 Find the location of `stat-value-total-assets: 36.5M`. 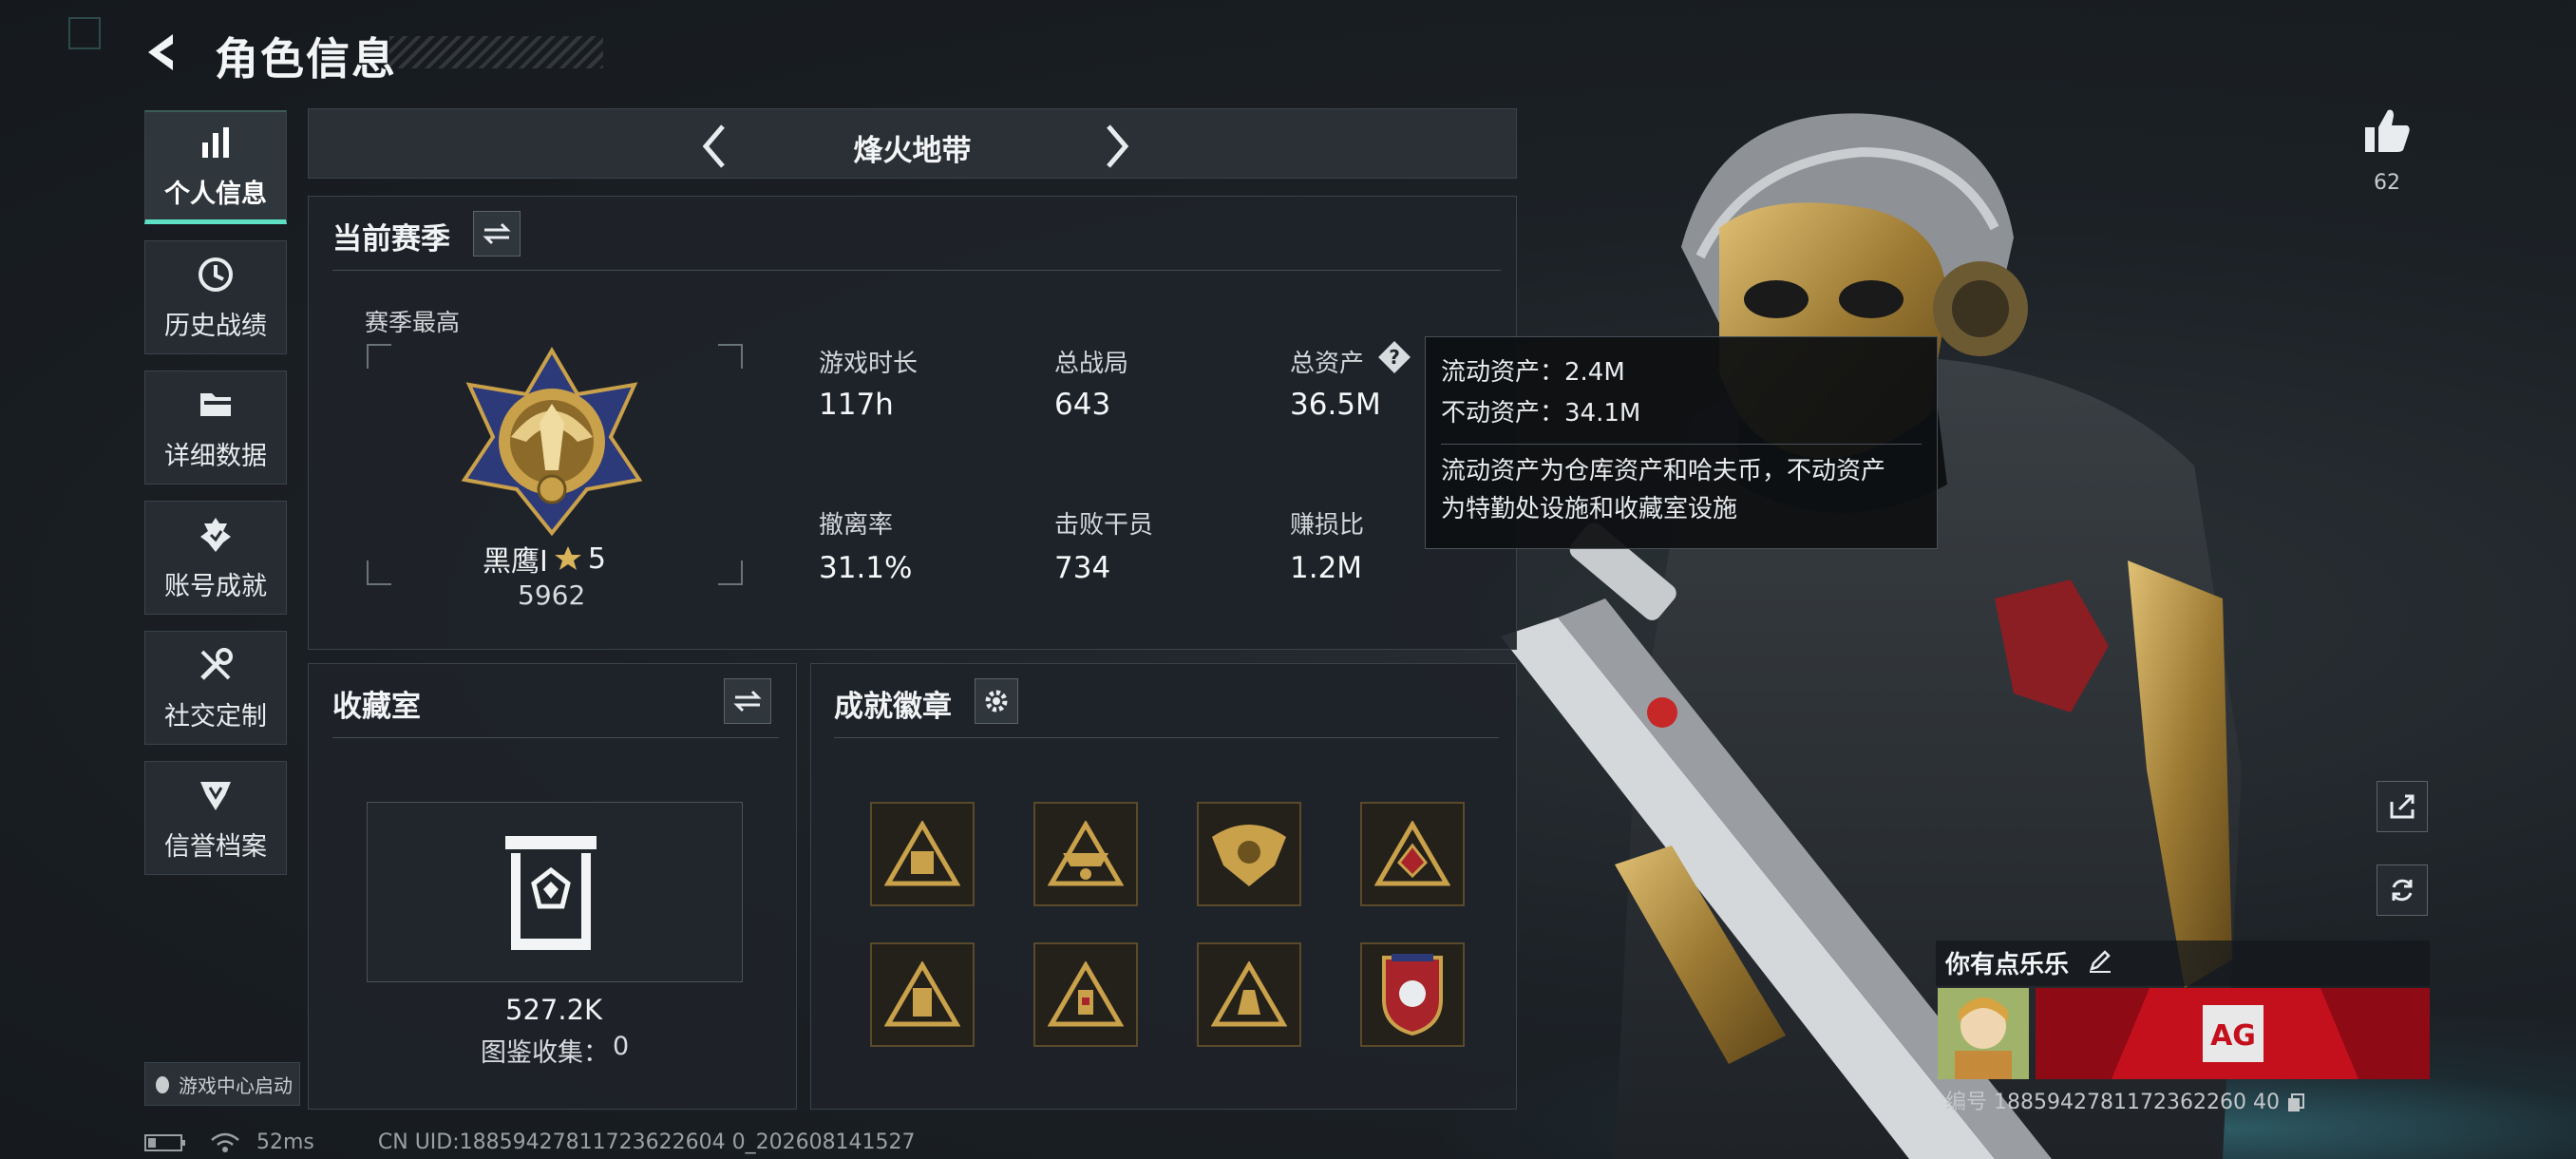

stat-value-total-assets: 36.5M is located at coordinates (1335, 405).